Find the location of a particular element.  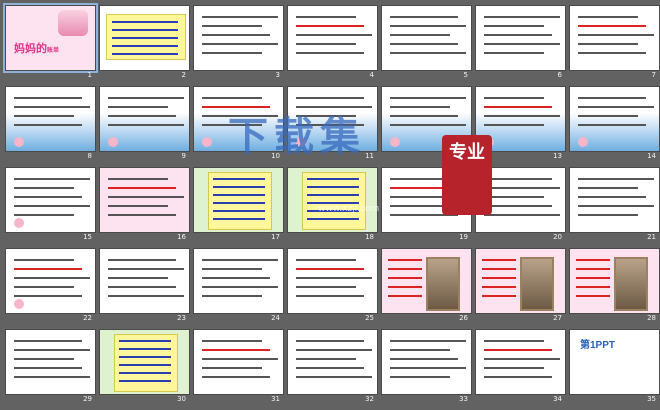

slide-thumbnail-8: 8 is located at coordinates (51, 124).